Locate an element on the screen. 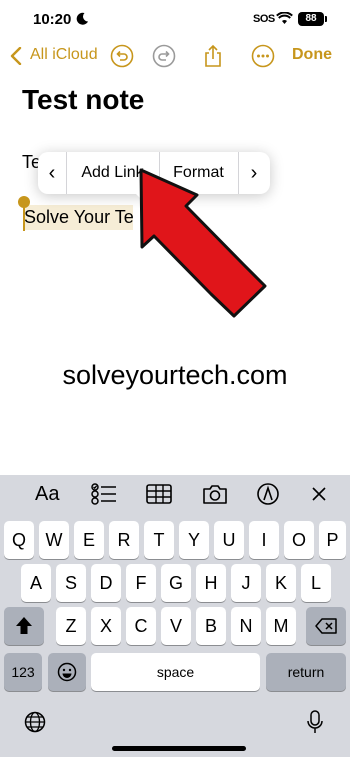  done-button: Done is located at coordinates (312, 55).